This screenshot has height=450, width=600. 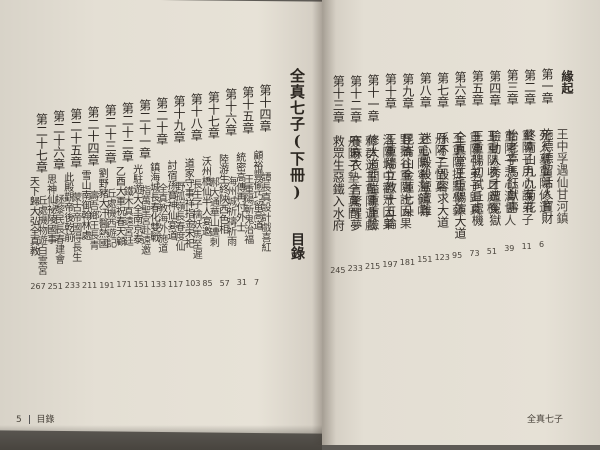 What do you see at coordinates (265, 108) in the screenshot?
I see `toc-chapter: 第十四章` at bounding box center [265, 108].